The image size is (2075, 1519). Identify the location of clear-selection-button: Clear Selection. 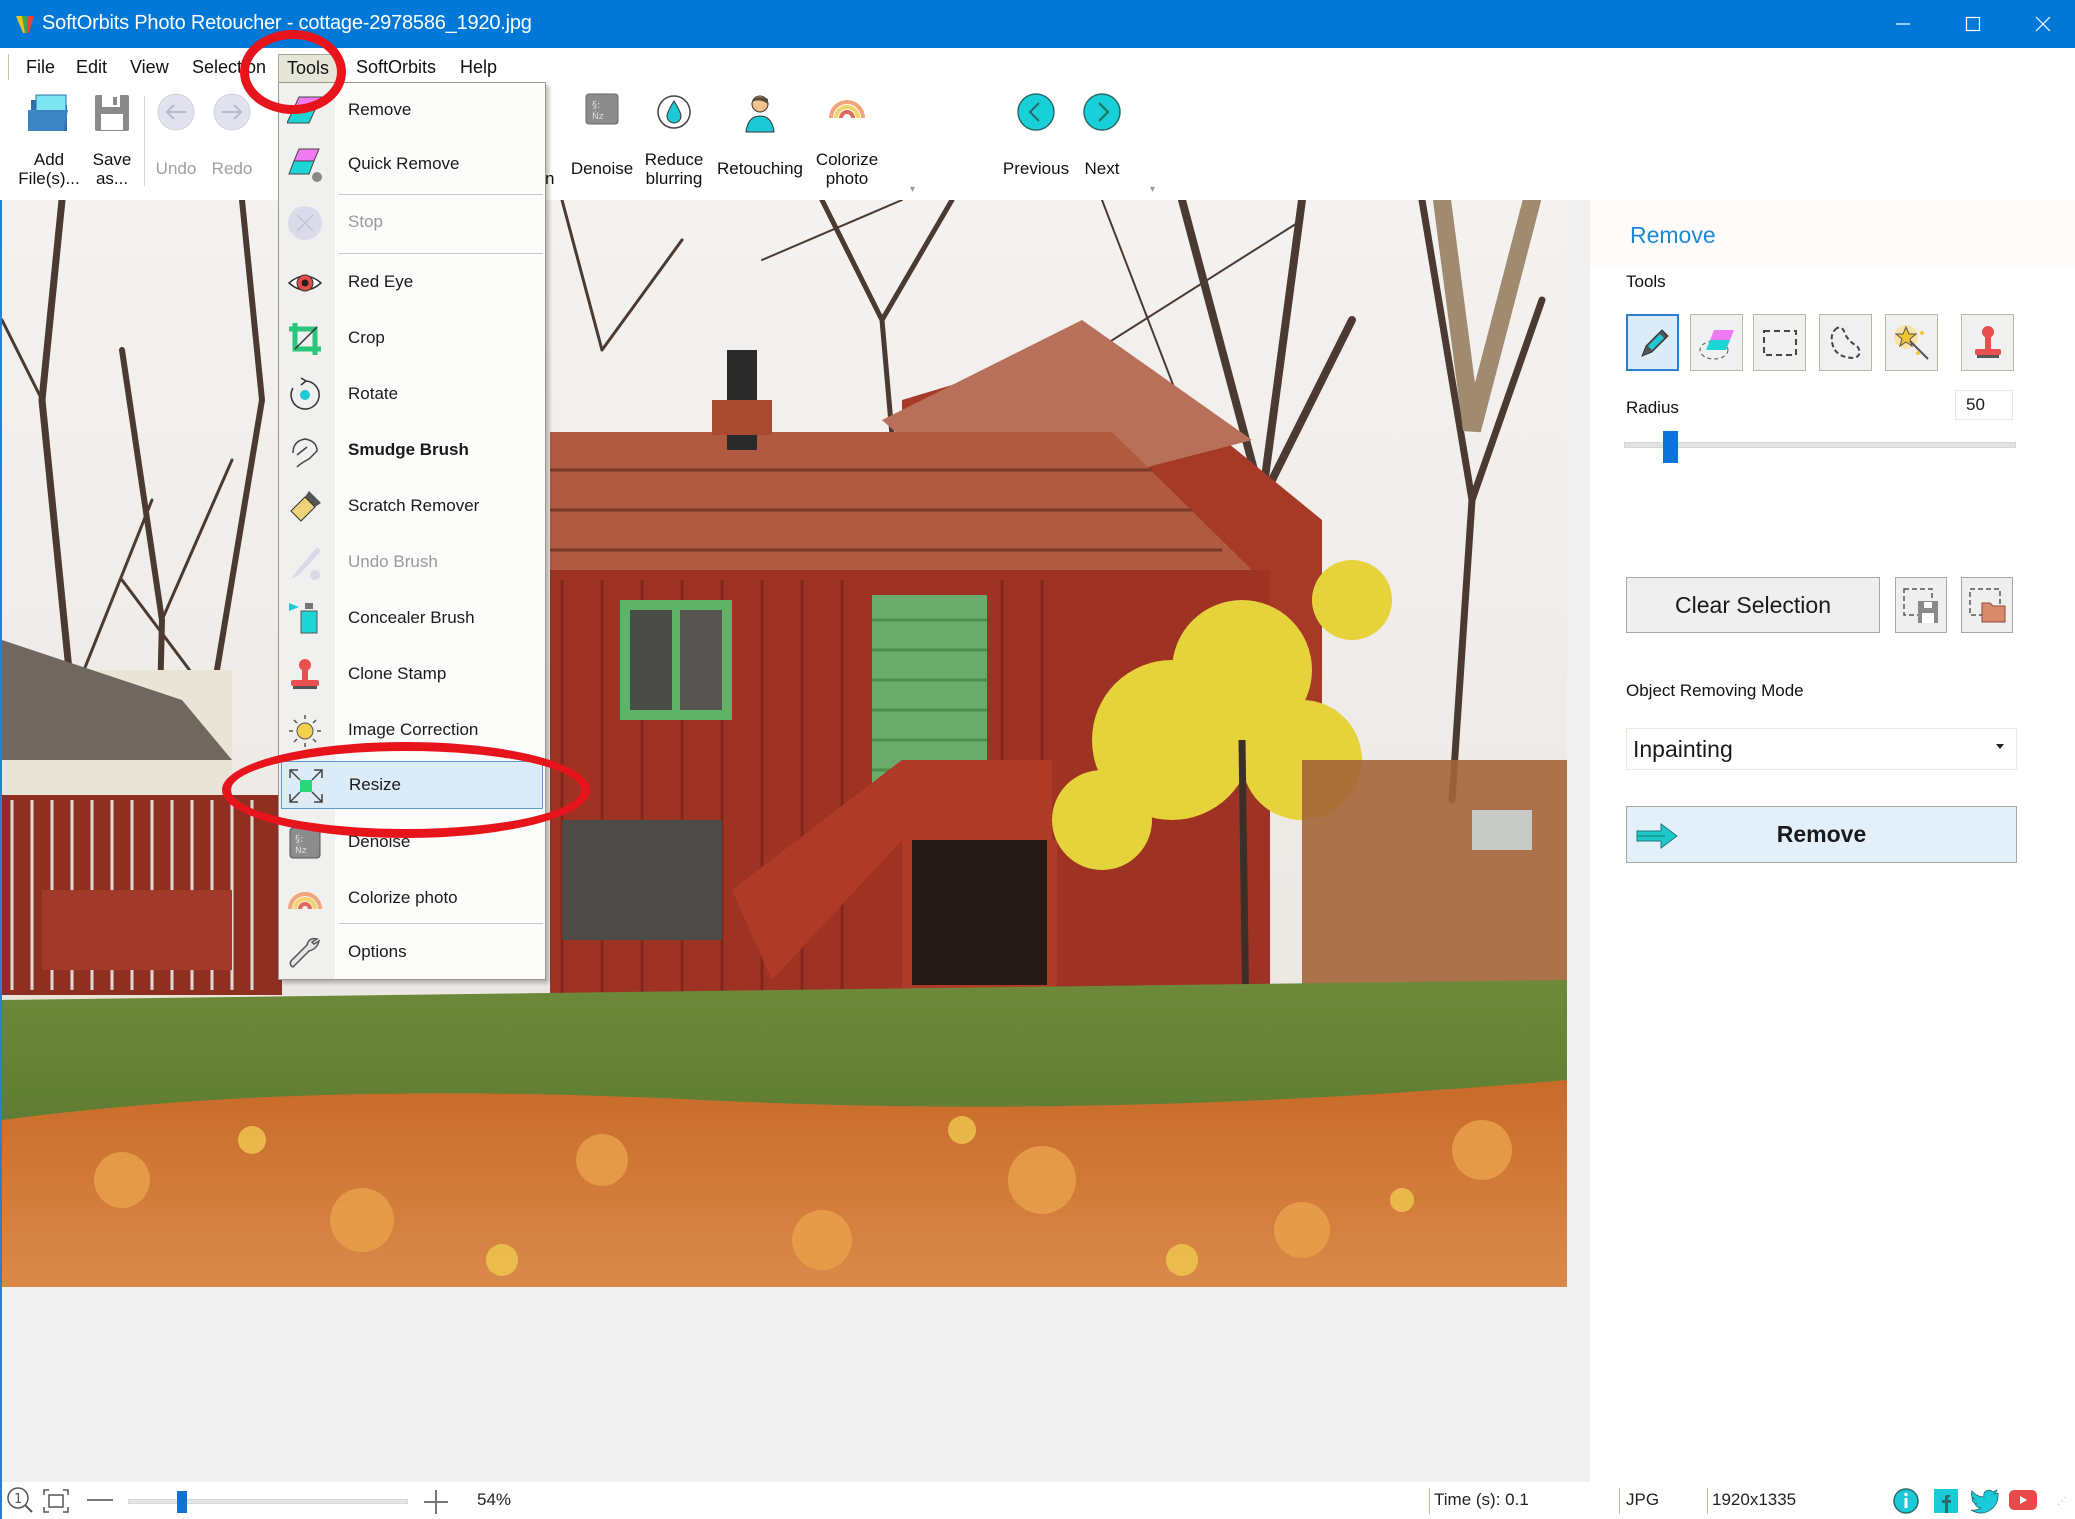
(1753, 605).